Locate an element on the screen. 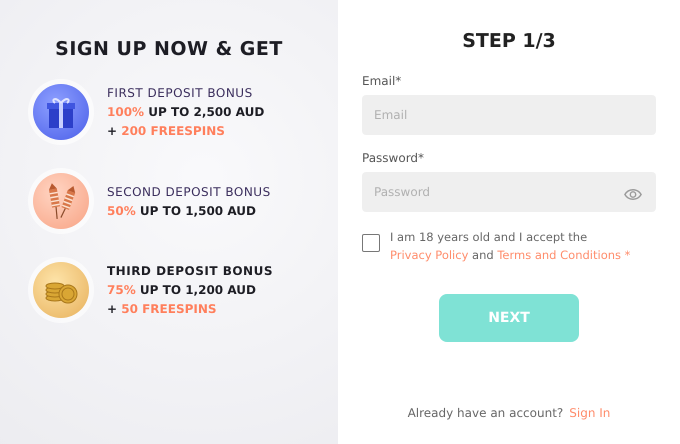 This screenshot has height=444, width=680. gift-icon is located at coordinates (61, 112).